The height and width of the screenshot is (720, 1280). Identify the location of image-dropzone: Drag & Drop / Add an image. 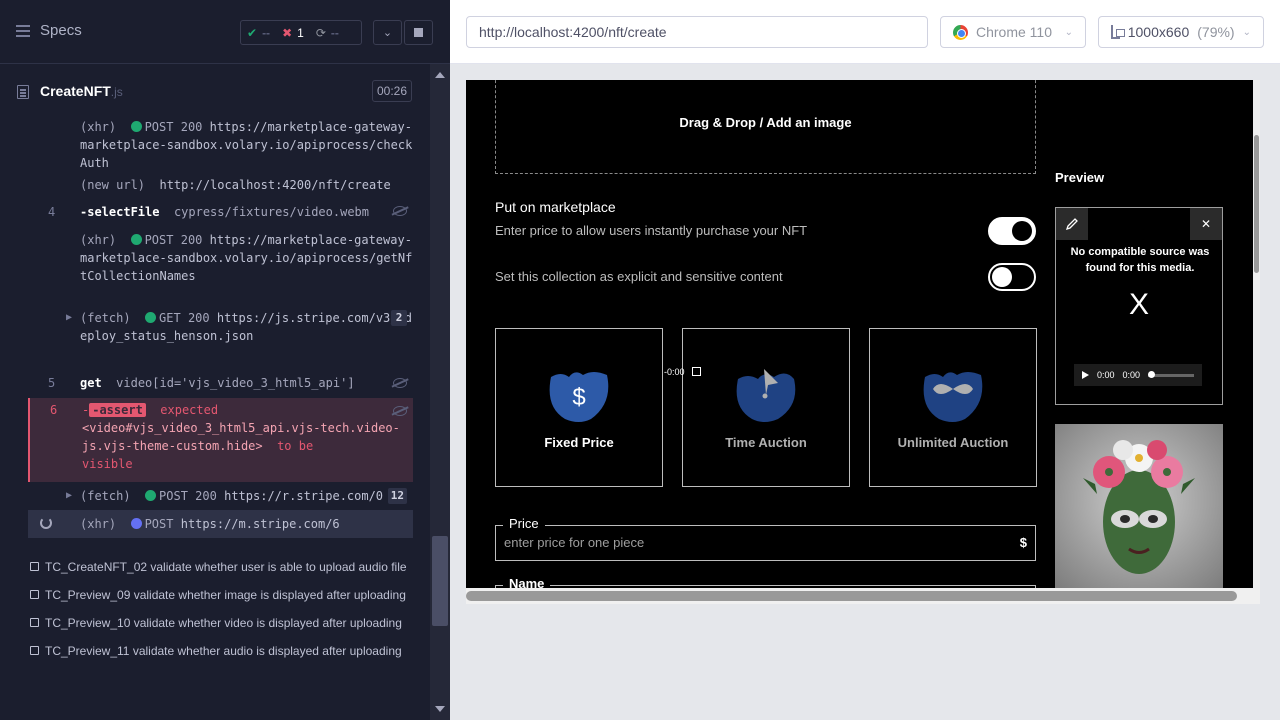
(765, 127).